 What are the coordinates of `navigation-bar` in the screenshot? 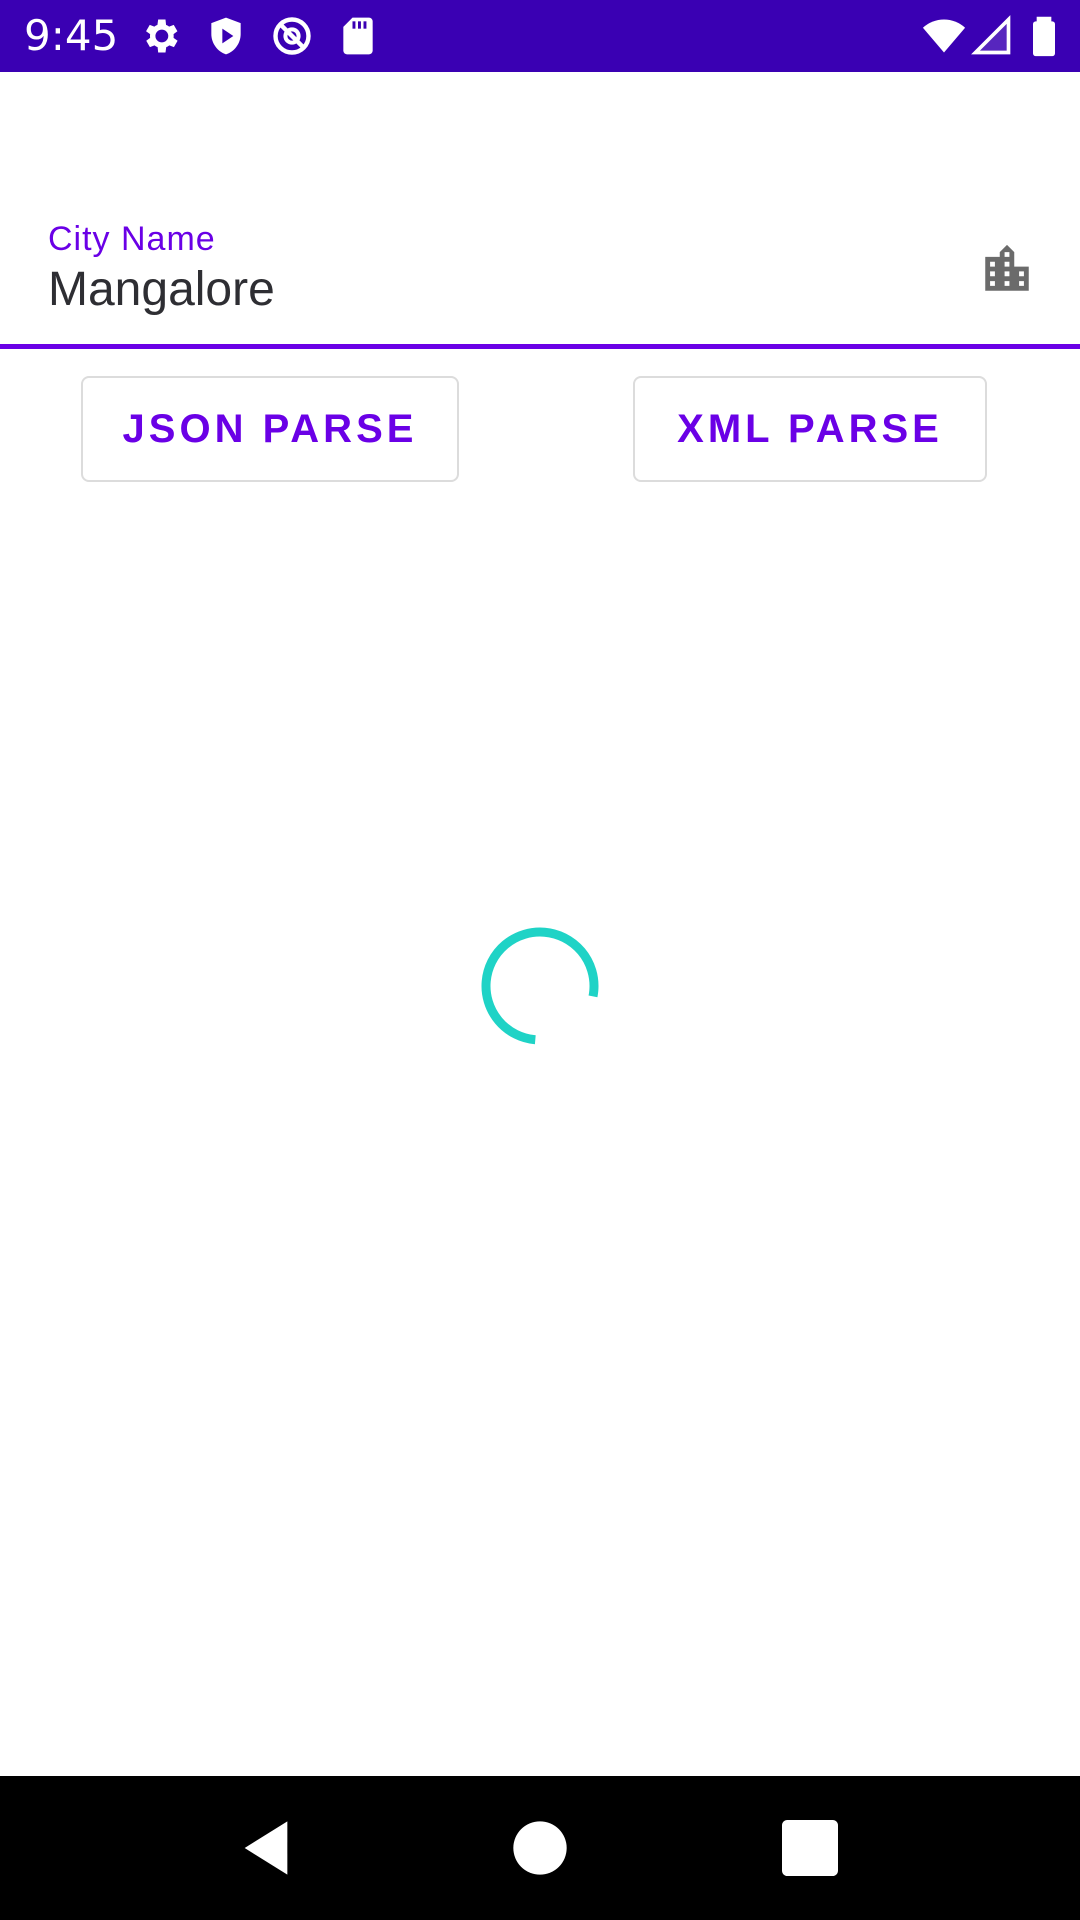 It's located at (540, 1848).